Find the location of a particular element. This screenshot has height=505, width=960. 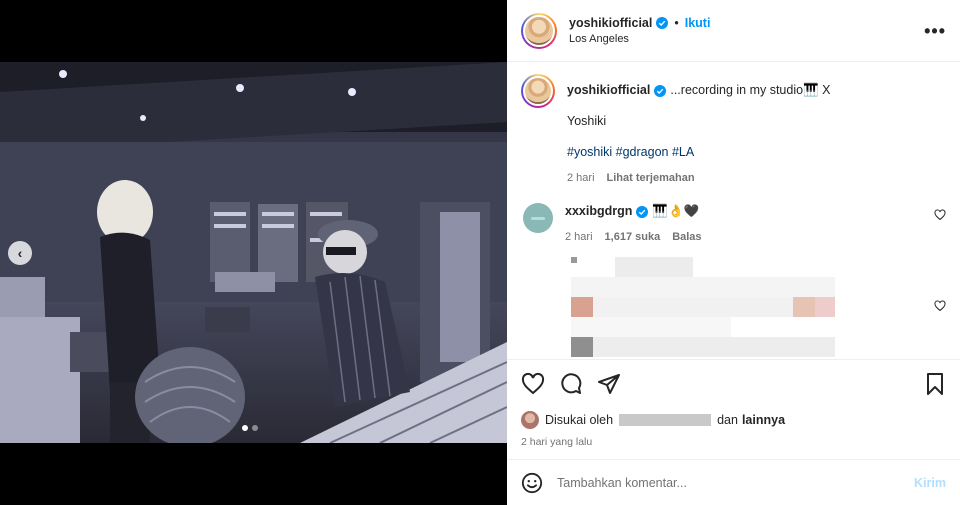

comment-like-count: 1,617 suka is located at coordinates (633, 237).